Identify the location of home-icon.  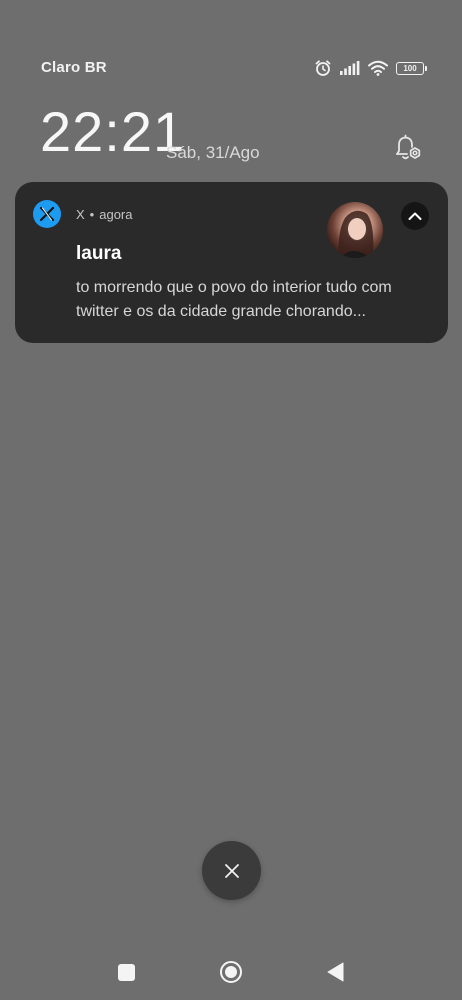
(231, 972).